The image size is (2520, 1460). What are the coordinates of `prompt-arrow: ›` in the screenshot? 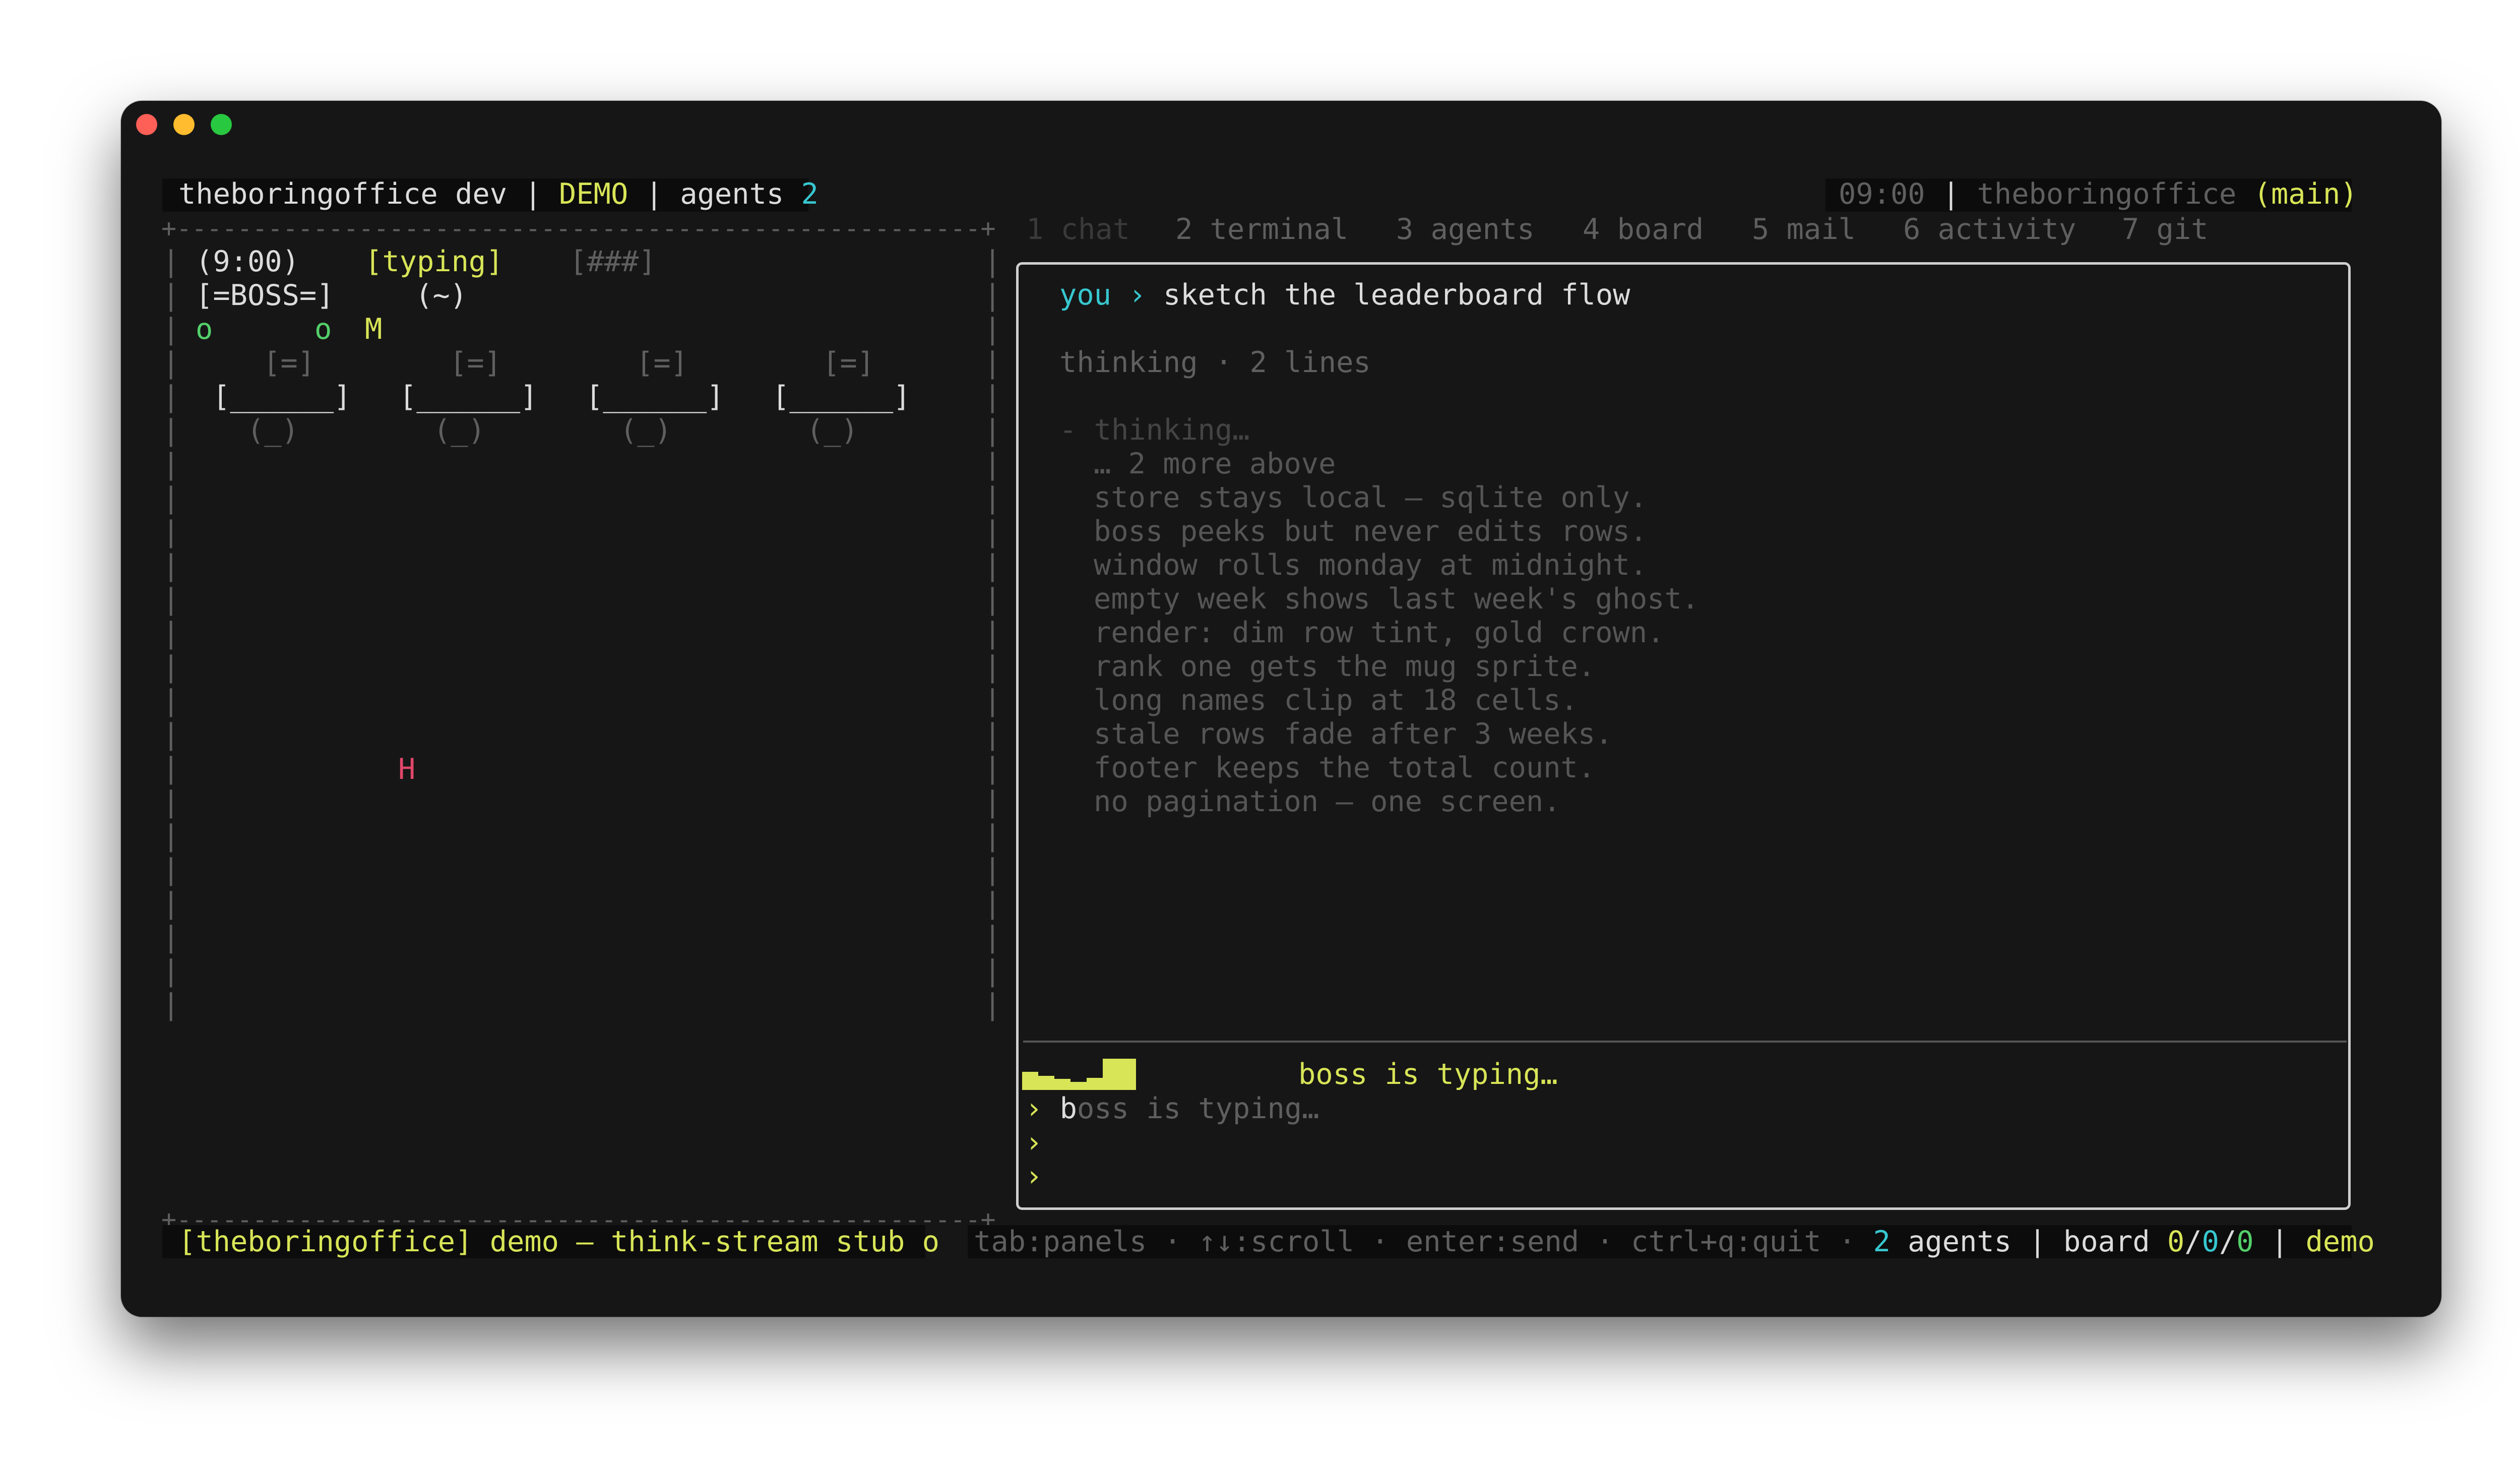 It's located at (1137, 295).